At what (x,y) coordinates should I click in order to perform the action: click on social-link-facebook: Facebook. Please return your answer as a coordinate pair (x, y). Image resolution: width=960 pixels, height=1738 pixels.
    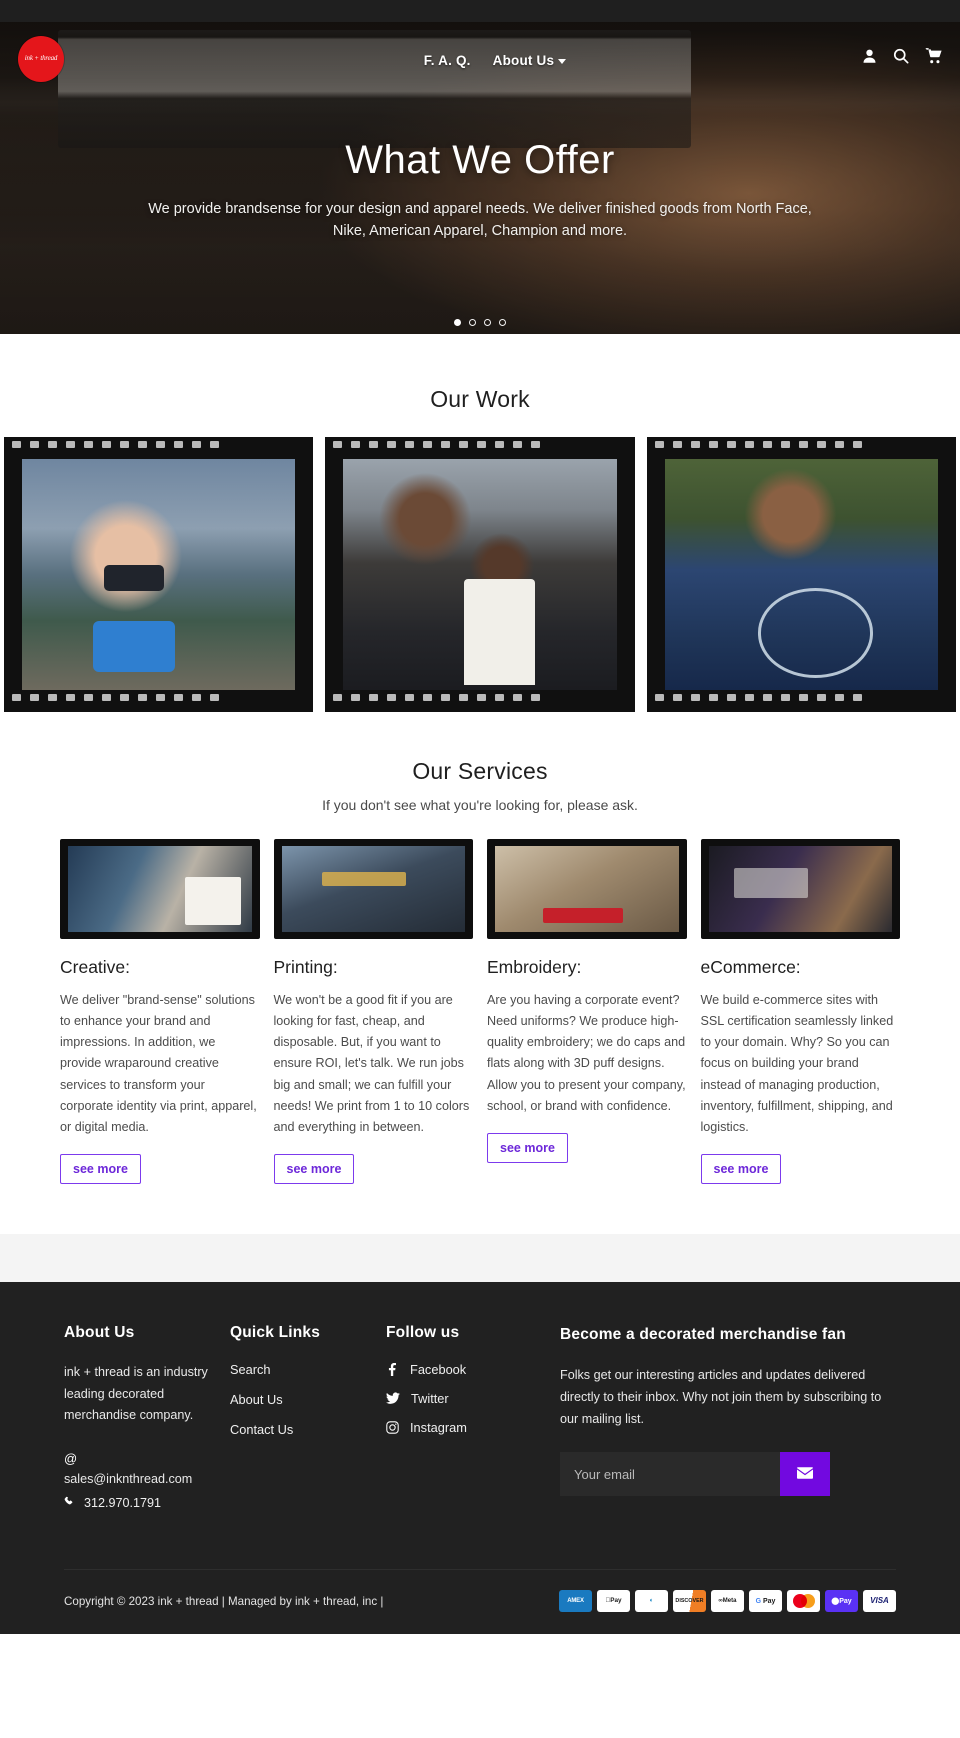
    Looking at the image, I should click on (465, 1369).